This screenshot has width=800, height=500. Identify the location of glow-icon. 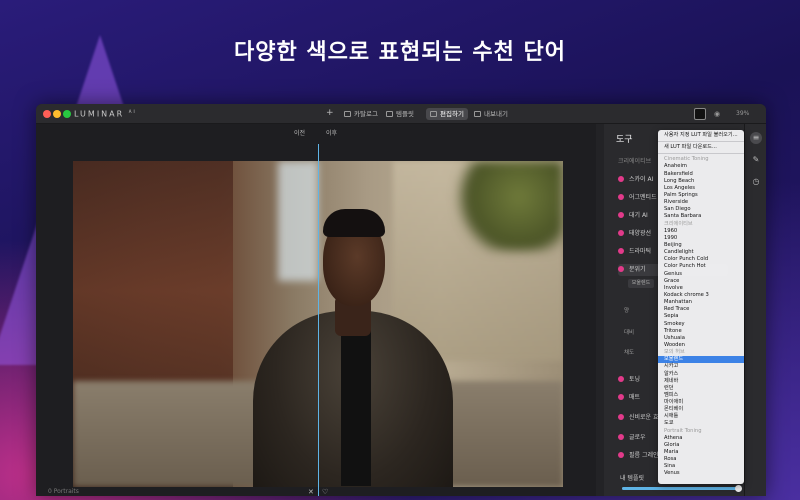
(621, 437).